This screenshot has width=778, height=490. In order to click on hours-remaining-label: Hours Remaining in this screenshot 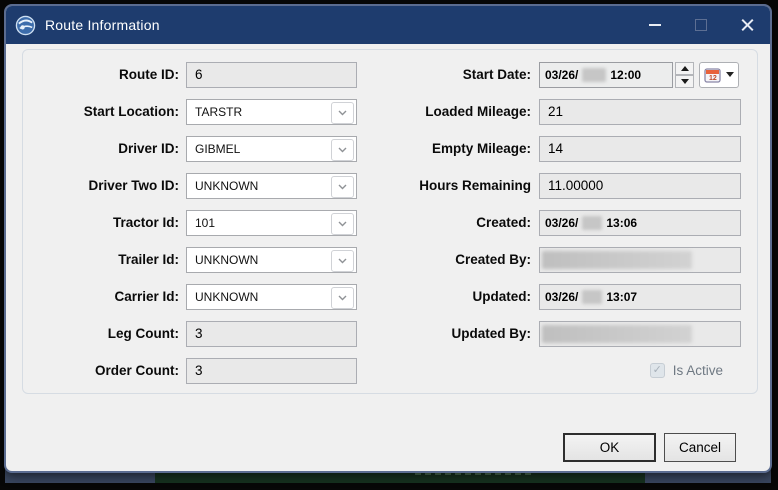, I will do `click(475, 185)`.